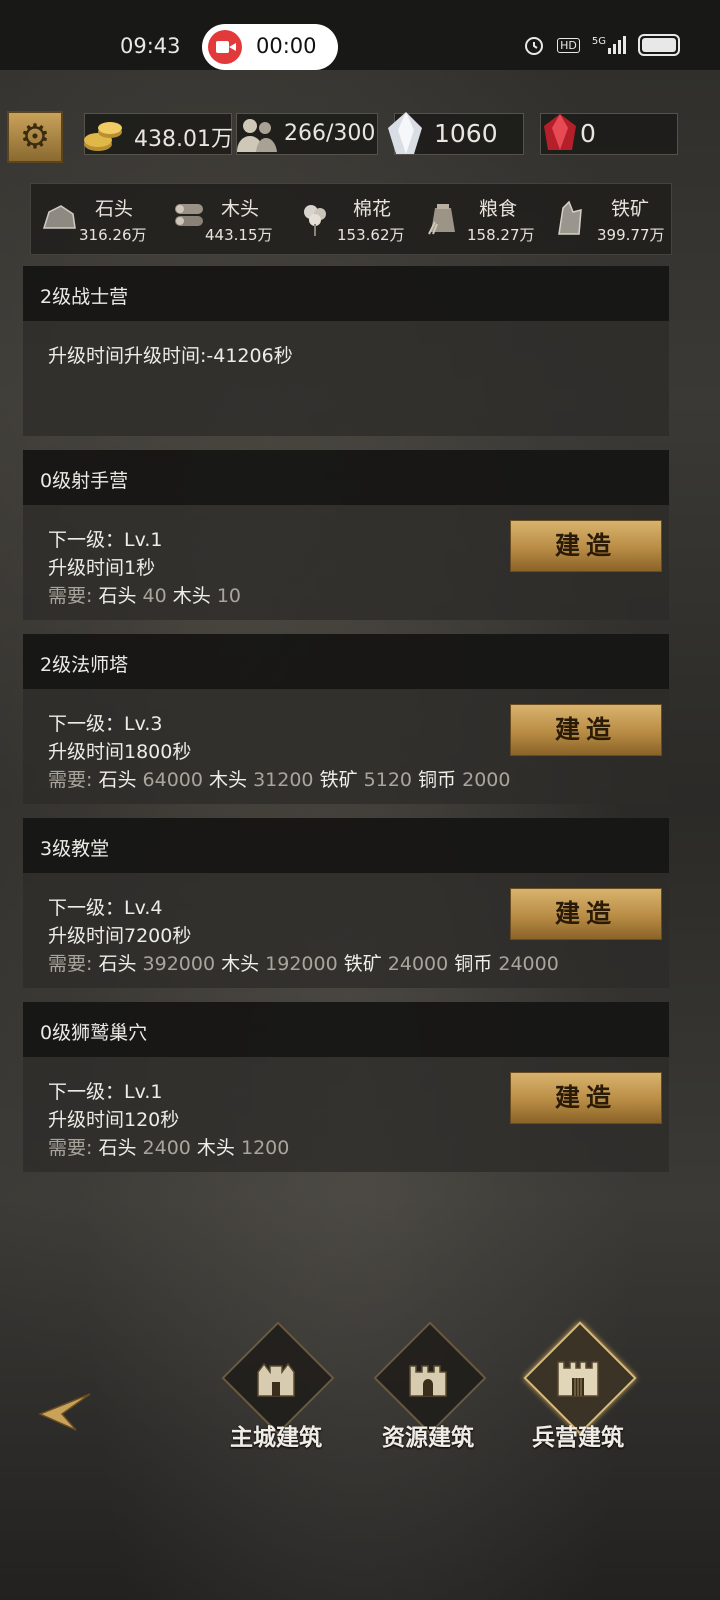  Describe the element at coordinates (568, 45) in the screenshot. I see `hd-badge: HD` at that location.